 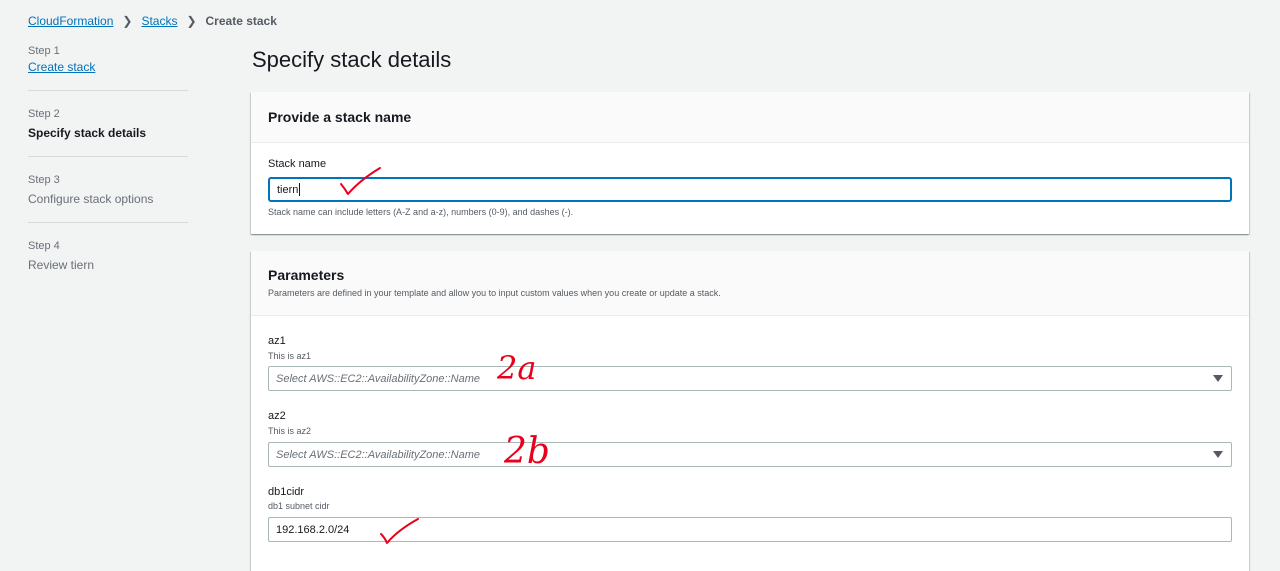 I want to click on step-number: Step 1, so click(x=44, y=51).